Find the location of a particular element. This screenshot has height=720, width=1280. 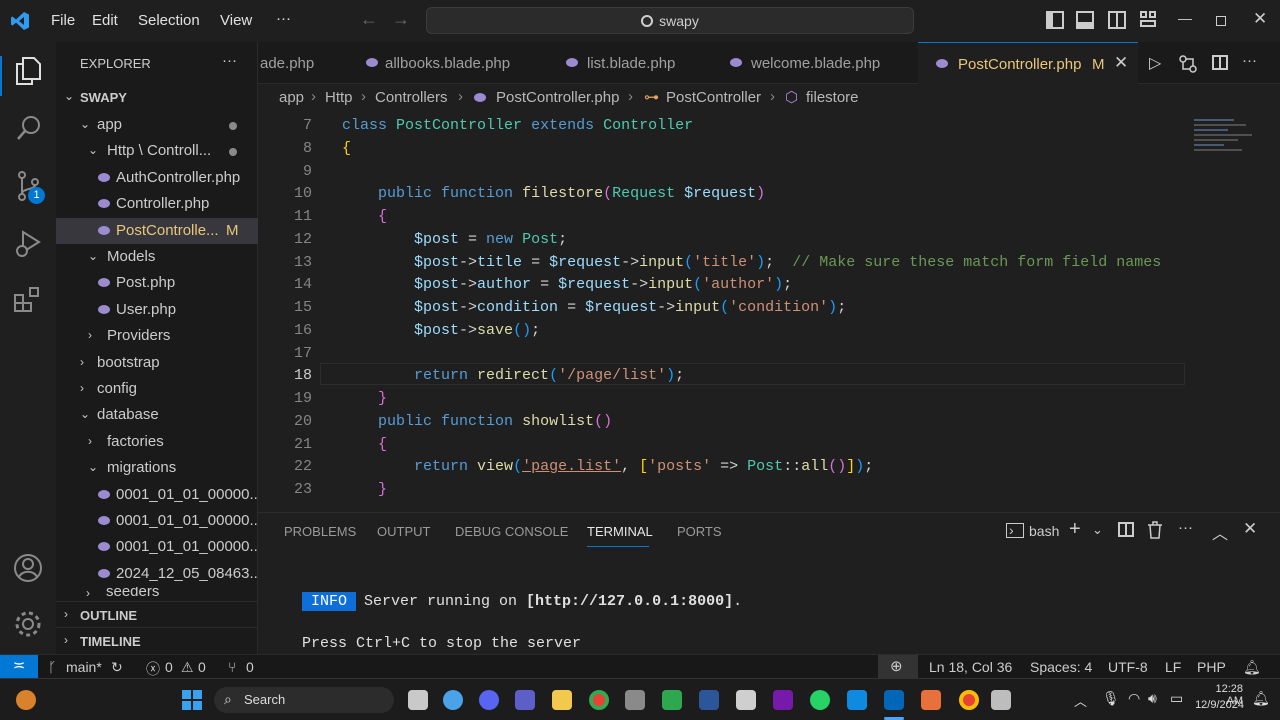

panel-tab-ports: PORTS is located at coordinates (699, 531).